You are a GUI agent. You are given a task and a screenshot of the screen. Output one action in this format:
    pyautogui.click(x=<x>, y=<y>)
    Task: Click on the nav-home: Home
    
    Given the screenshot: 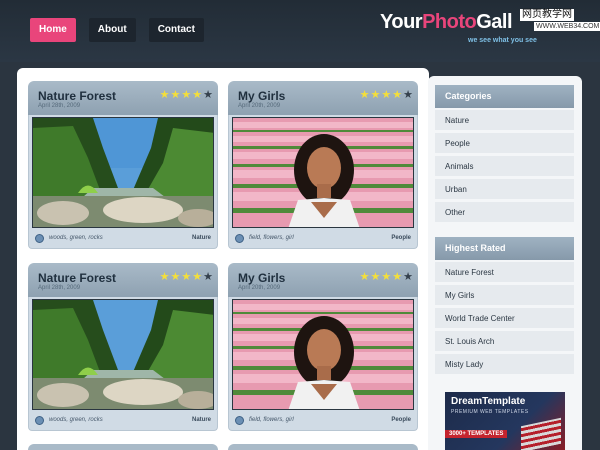 What is the action you would take?
    pyautogui.click(x=53, y=30)
    